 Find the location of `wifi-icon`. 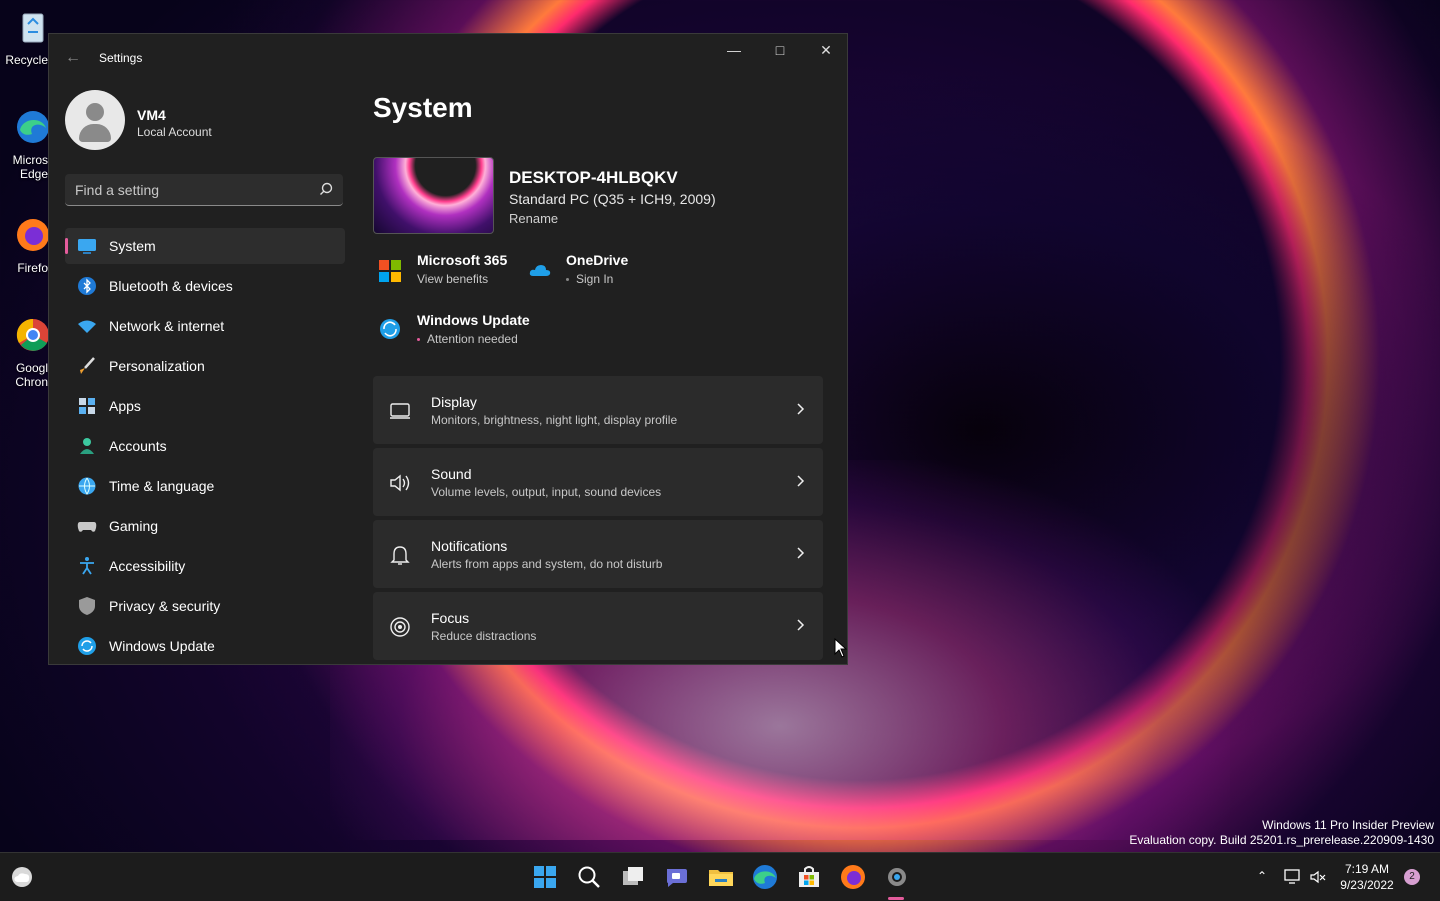

wifi-icon is located at coordinates (87, 326).